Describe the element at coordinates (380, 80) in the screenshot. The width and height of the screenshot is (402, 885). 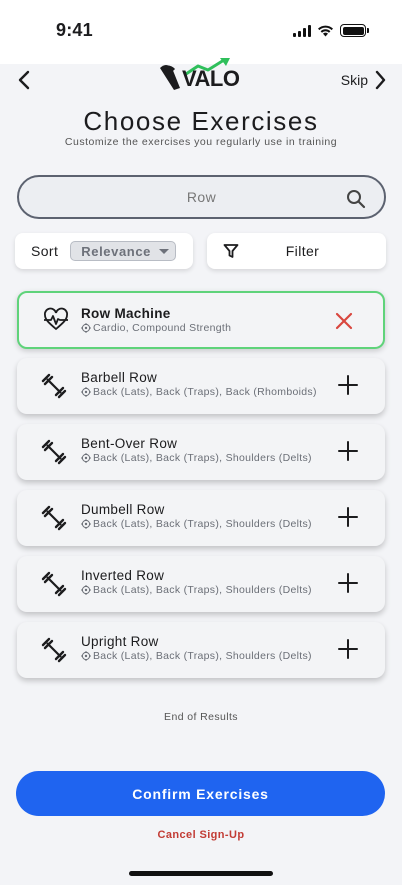
I see `chevron-right-icon` at that location.